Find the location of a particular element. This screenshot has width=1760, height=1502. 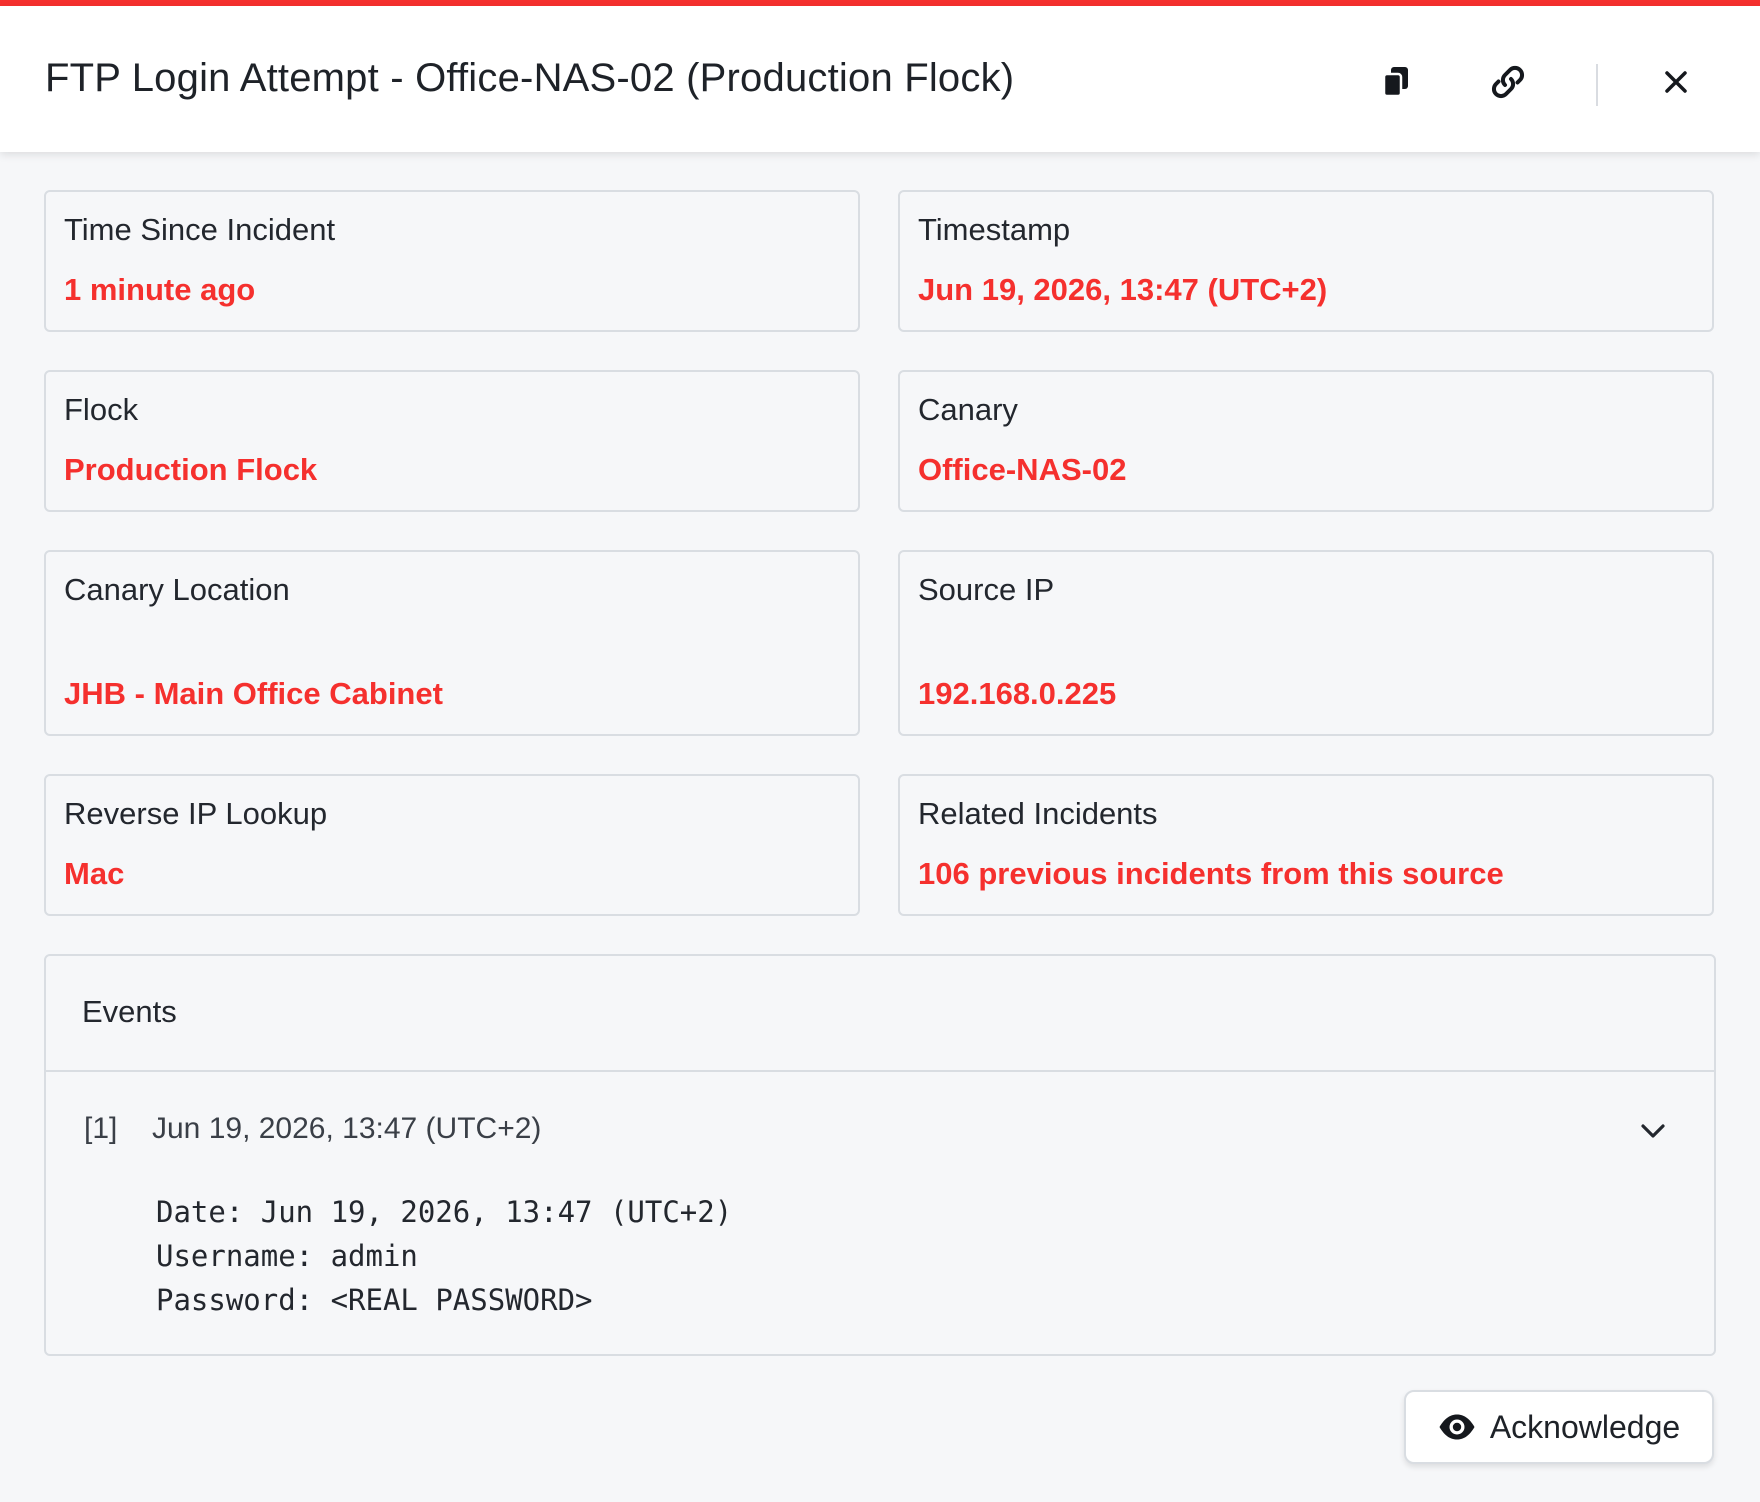

acknowledge-label: Acknowledge is located at coordinates (1585, 1426).